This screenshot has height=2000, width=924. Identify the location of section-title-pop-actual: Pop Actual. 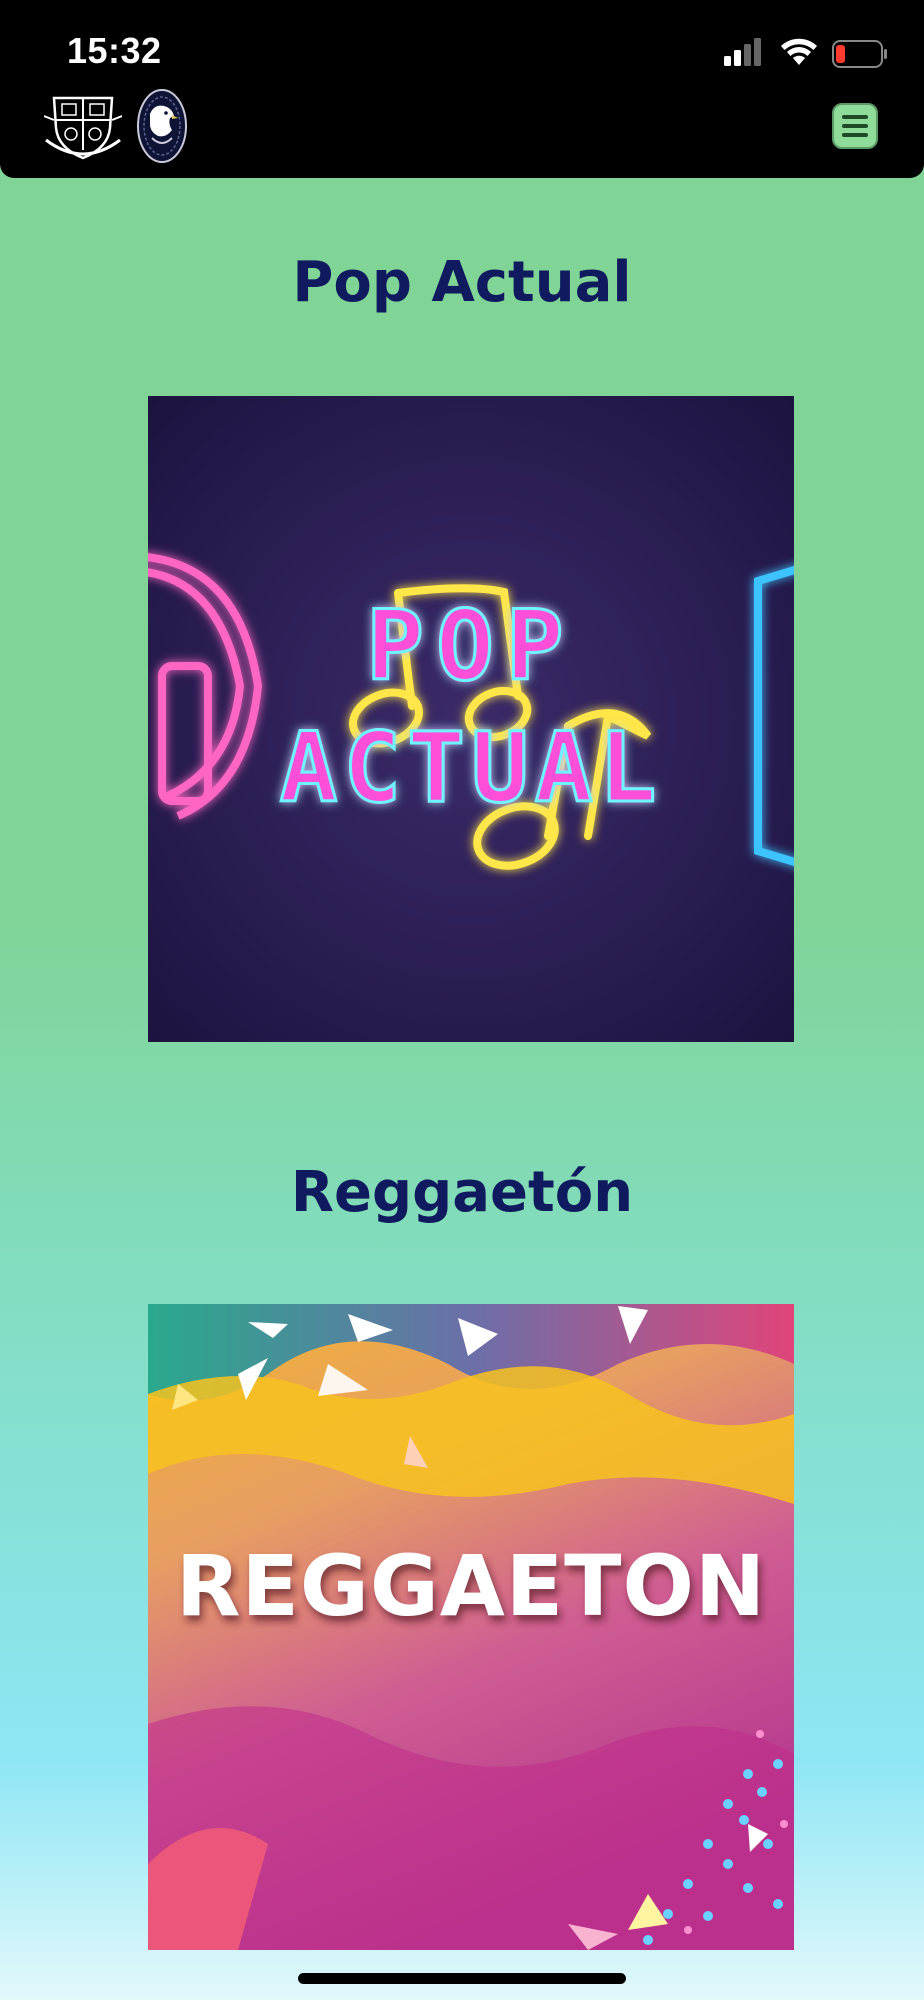
(462, 282).